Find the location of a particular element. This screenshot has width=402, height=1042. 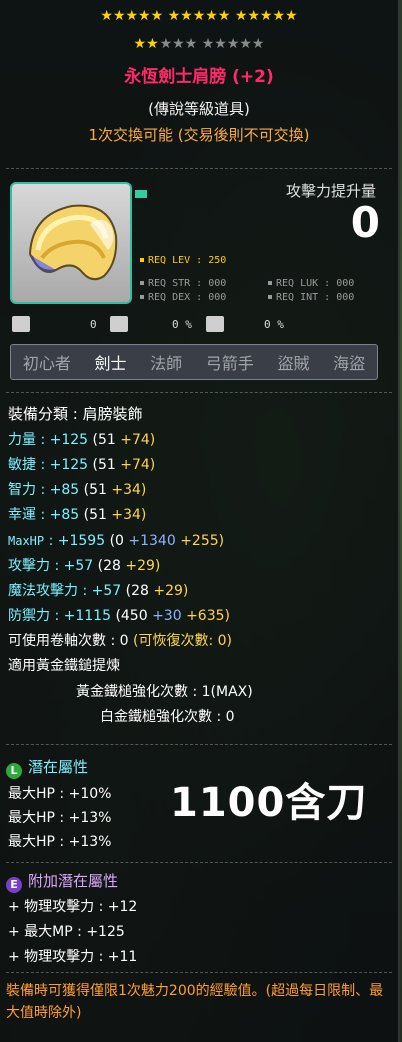

item-name: 永恆劍士肩膀 (+2) is located at coordinates (199, 77).